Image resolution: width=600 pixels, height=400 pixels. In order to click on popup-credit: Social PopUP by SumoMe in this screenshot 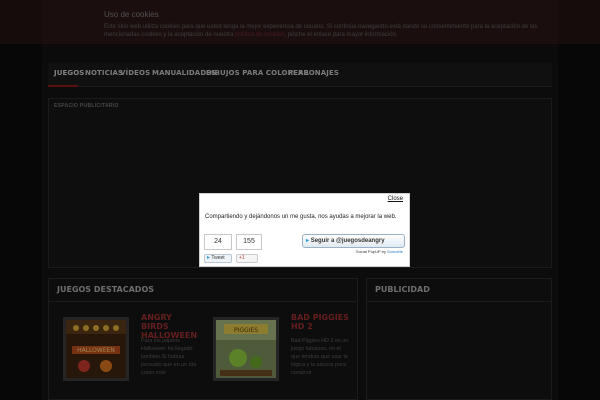, I will do `click(379, 251)`.